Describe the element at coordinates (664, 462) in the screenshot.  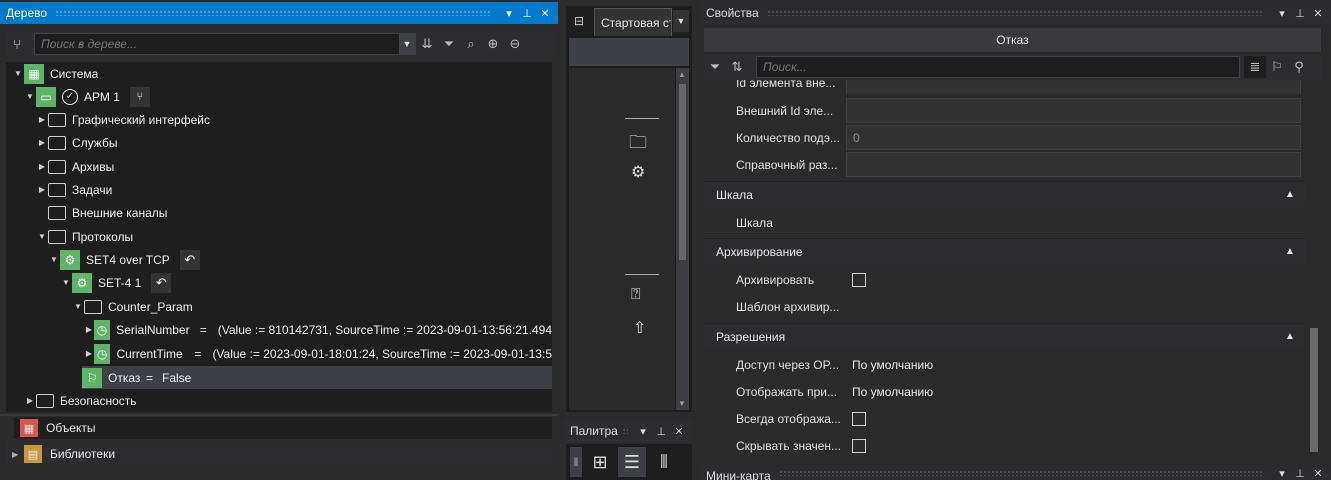
I see `columns-view-icon: ⦀` at that location.